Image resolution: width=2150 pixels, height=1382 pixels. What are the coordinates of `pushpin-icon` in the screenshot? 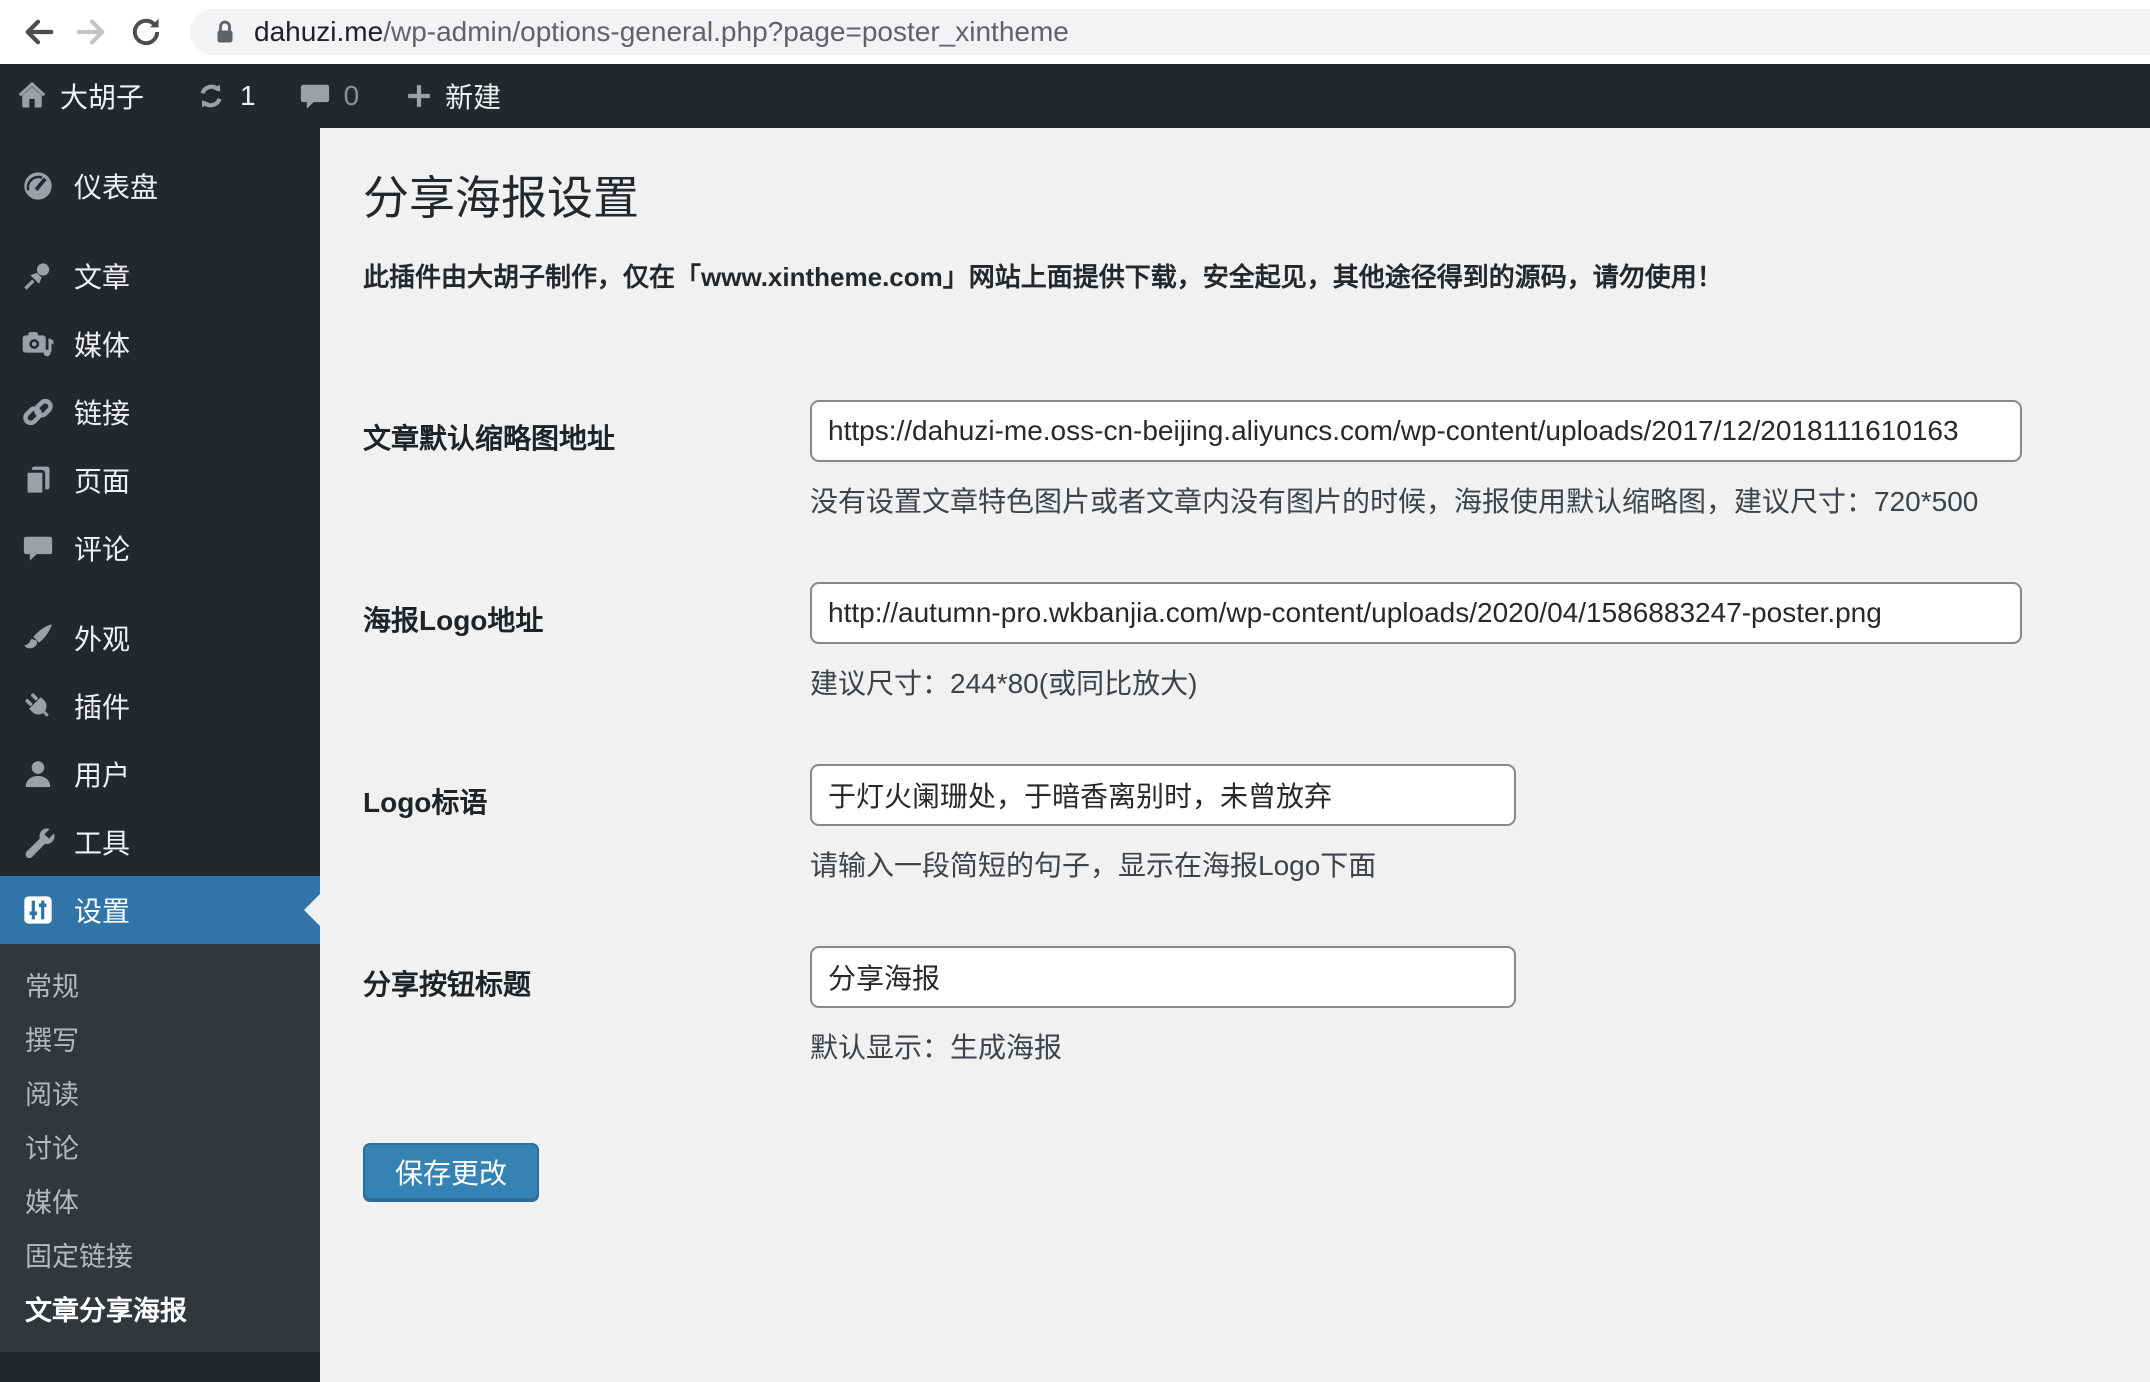 It's located at (38, 276).